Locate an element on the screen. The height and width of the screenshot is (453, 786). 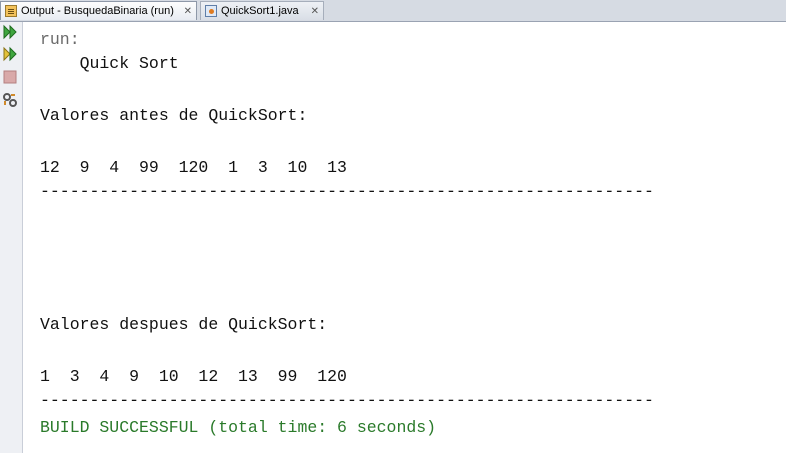
tab-output-label: Output - BusquedaBinaria (run) is located at coordinates (97, 11).